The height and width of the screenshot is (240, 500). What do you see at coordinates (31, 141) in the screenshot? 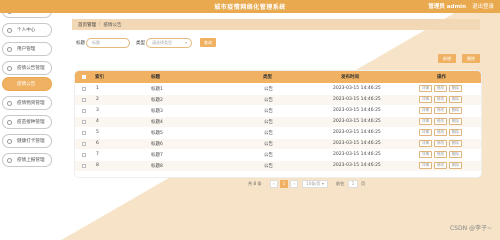
I see `sidebar-item-label: 健康打卡管理` at bounding box center [31, 141].